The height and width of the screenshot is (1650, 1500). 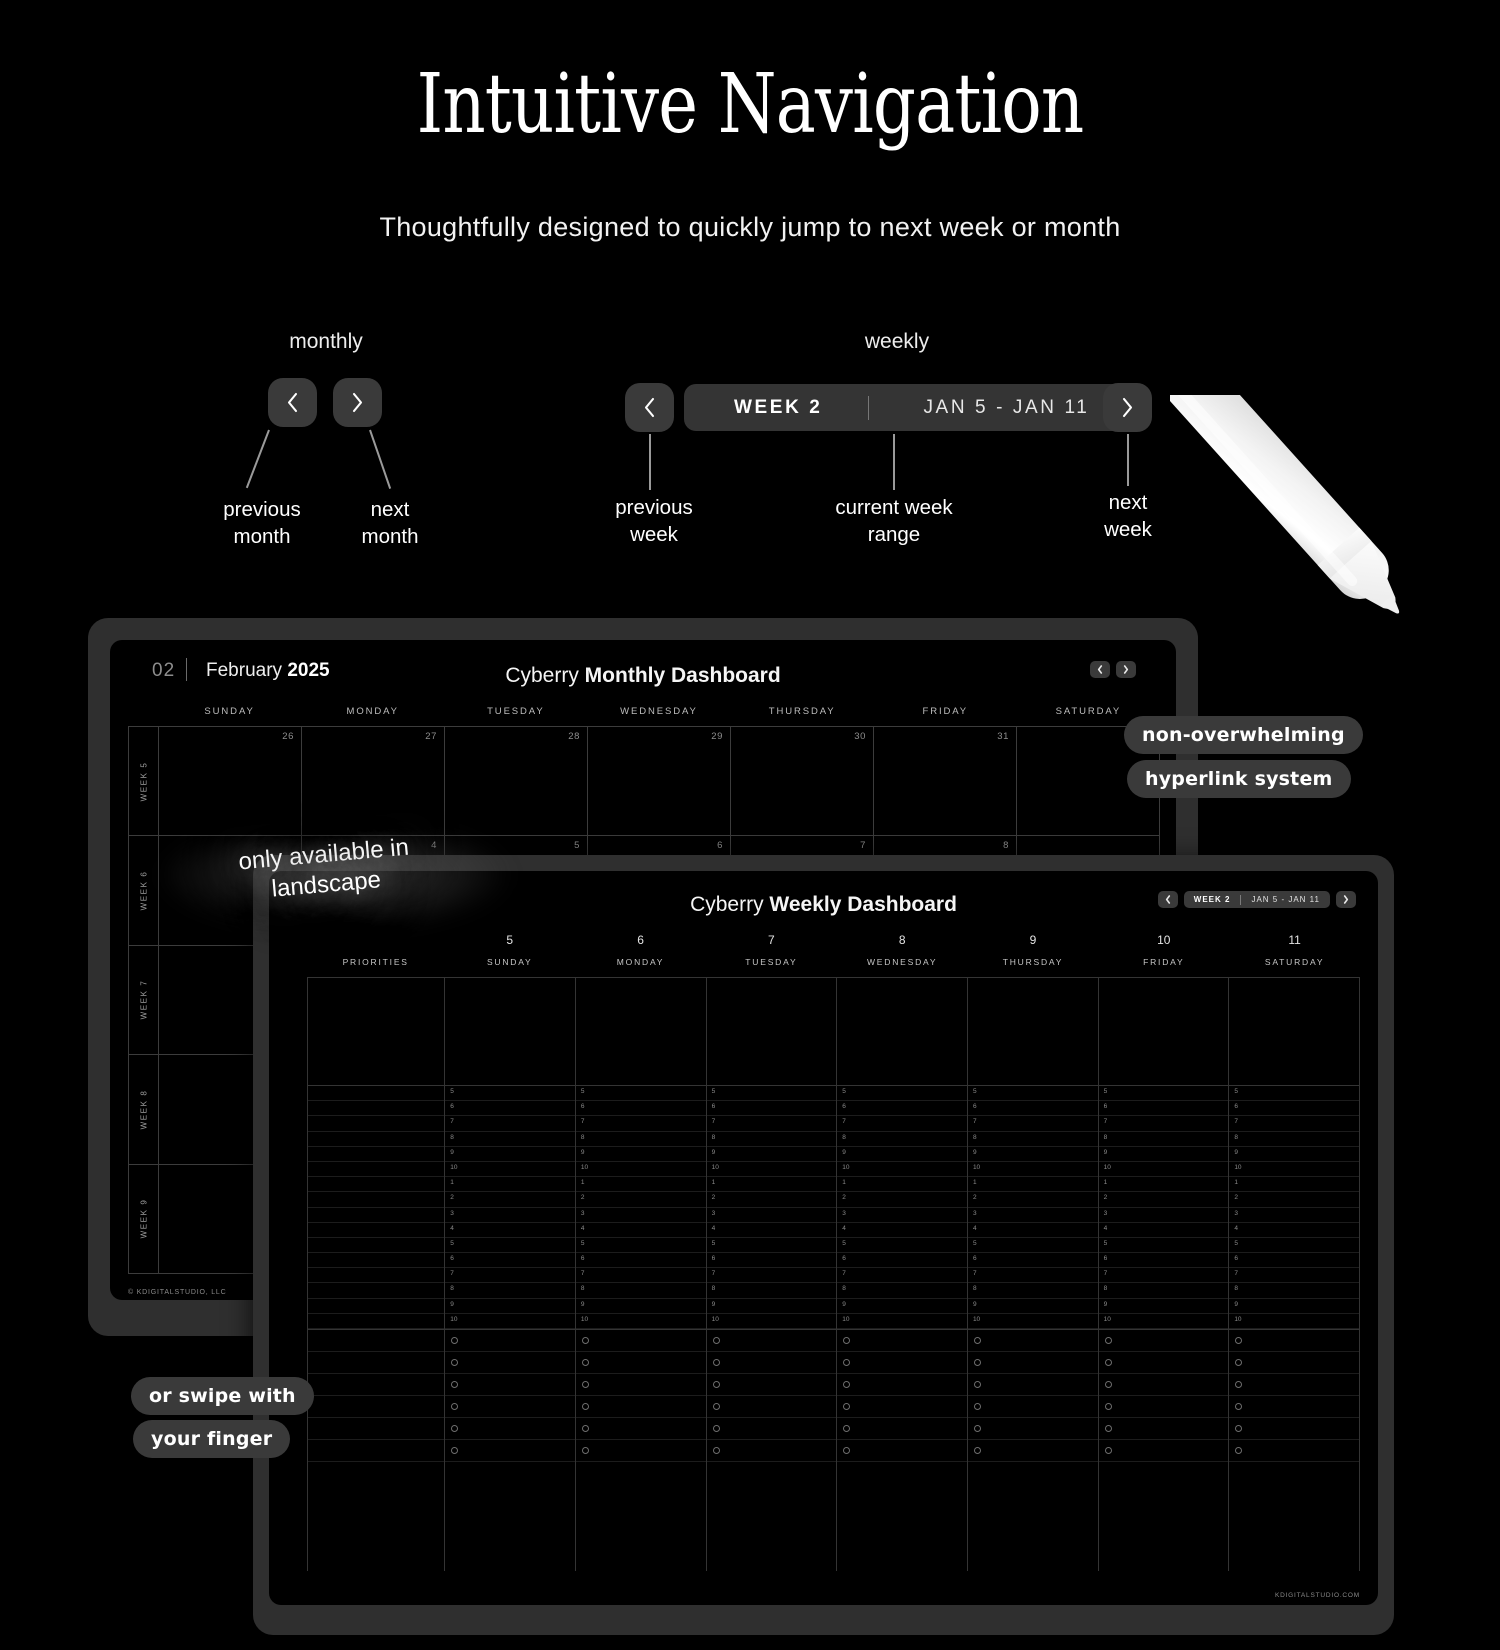 What do you see at coordinates (1256, 899) in the screenshot?
I see `weekly-screen-range-pill: WEEK 2 JAN 5 - JAN 11` at bounding box center [1256, 899].